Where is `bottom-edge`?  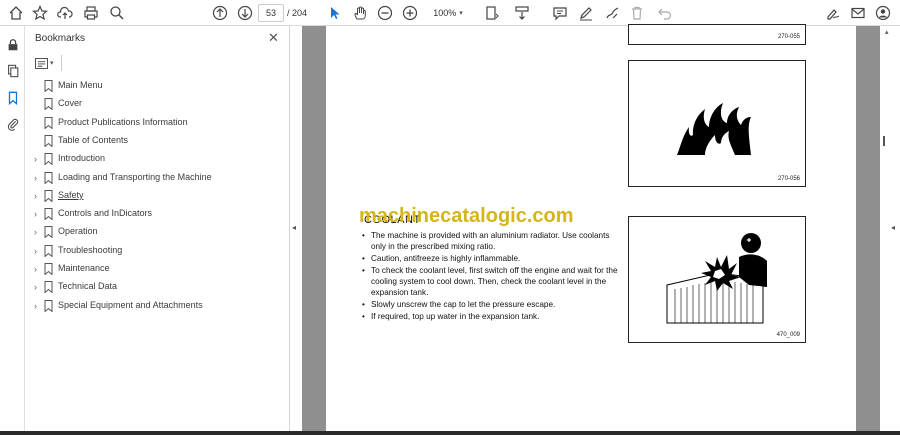
bottom-edge is located at coordinates (450, 433).